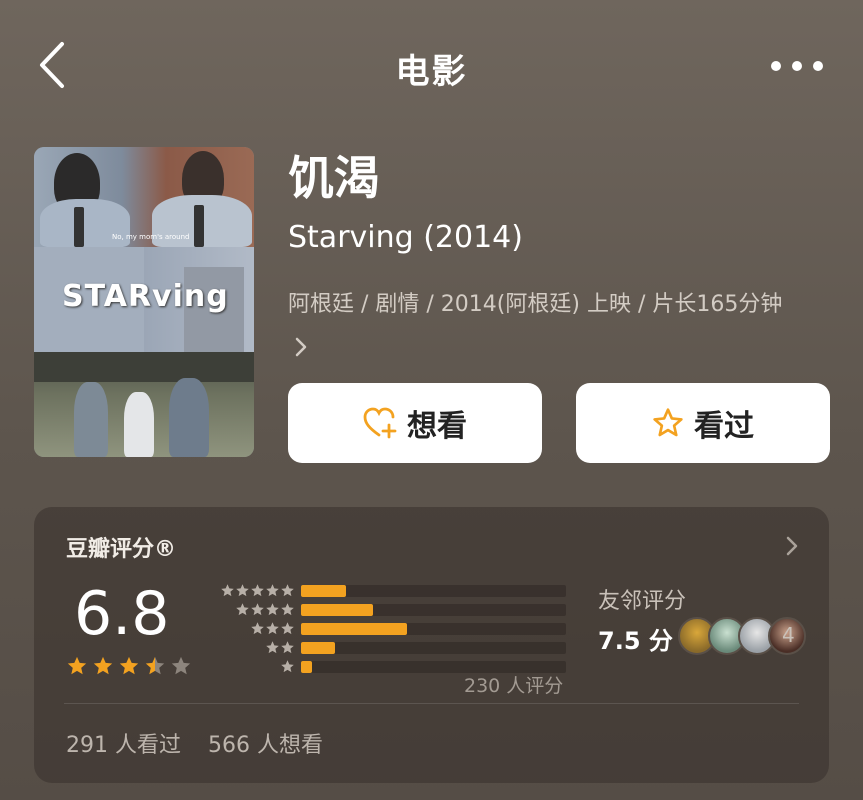  I want to click on poster-panel-bottom, so click(144, 404).